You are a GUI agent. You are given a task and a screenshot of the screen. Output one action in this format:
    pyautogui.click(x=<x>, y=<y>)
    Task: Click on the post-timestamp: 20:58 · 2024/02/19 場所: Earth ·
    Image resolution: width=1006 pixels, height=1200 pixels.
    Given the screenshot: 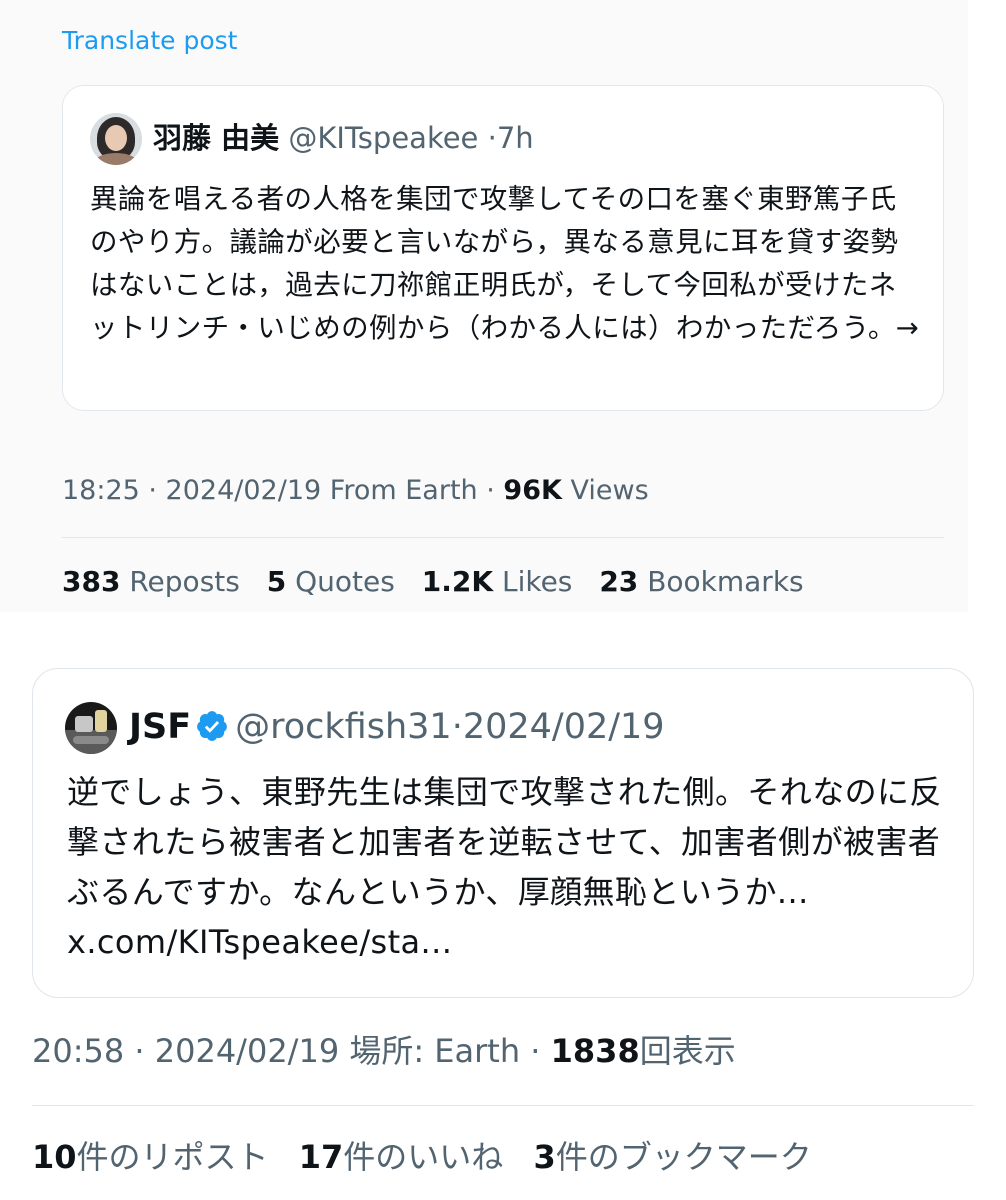 What is the action you would take?
    pyautogui.click(x=286, y=1051)
    